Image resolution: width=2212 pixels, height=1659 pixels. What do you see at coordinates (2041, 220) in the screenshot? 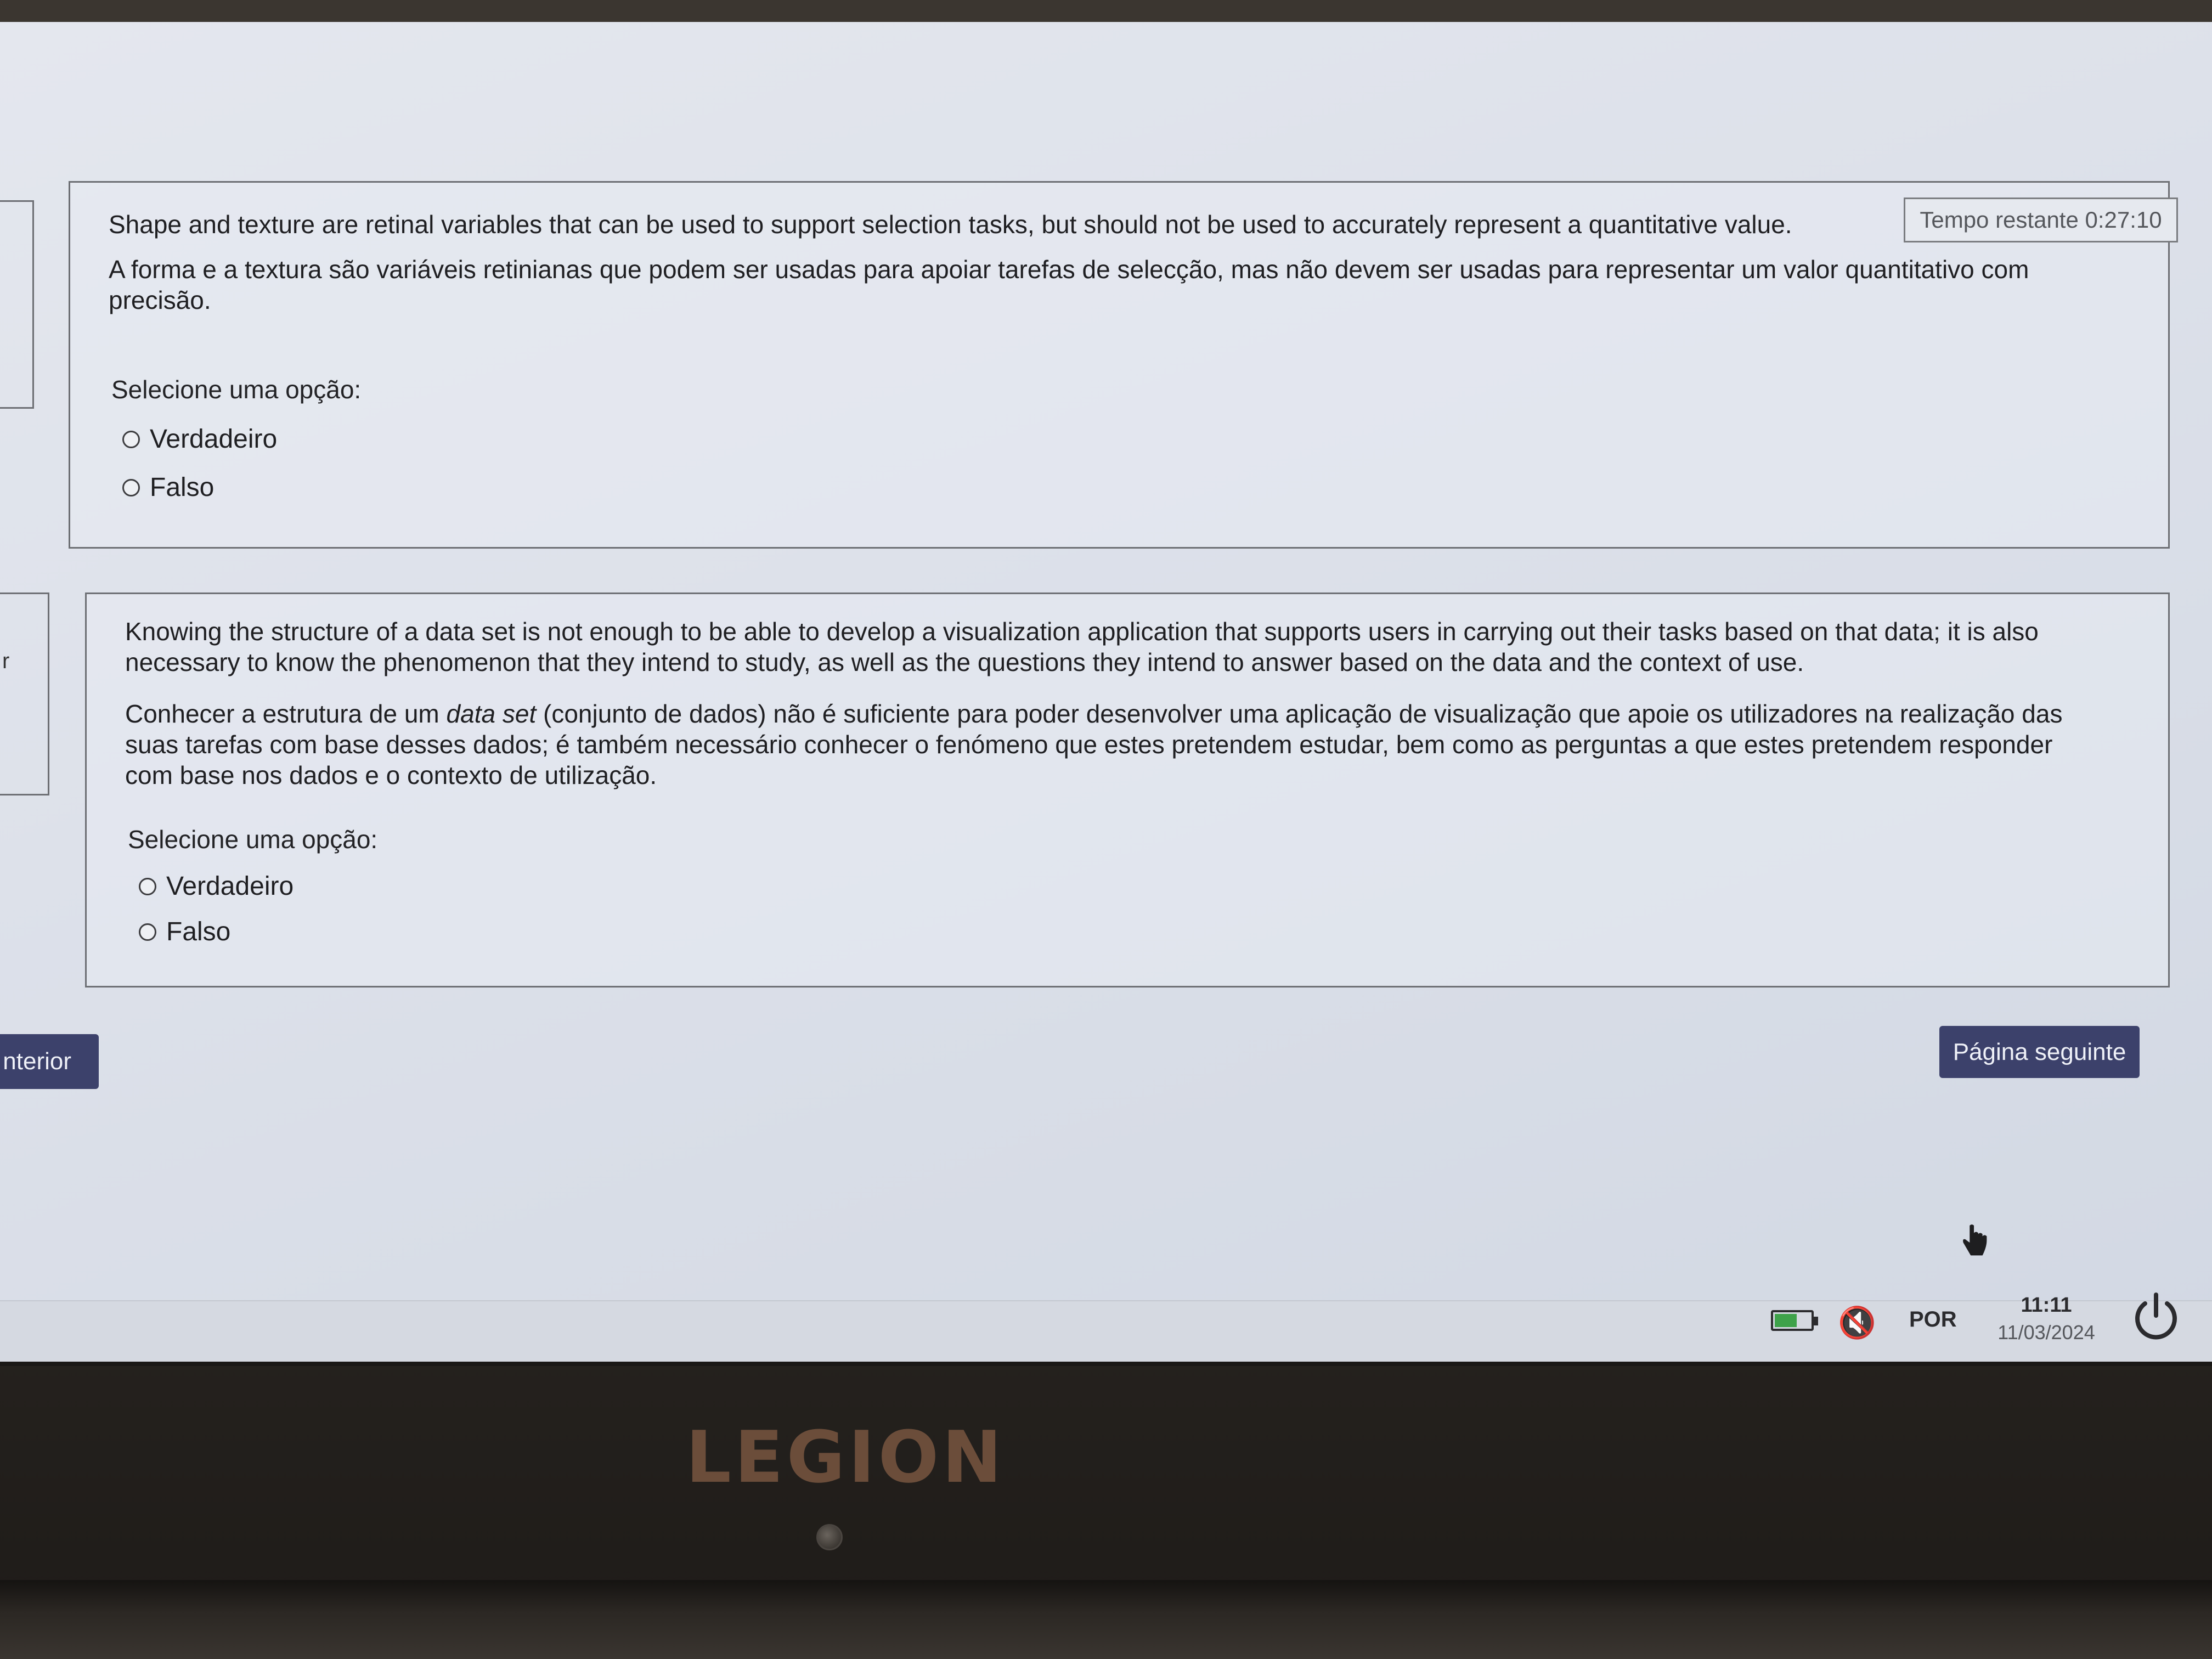
I see `time-remaining: Tempo restante 0:27:10` at bounding box center [2041, 220].